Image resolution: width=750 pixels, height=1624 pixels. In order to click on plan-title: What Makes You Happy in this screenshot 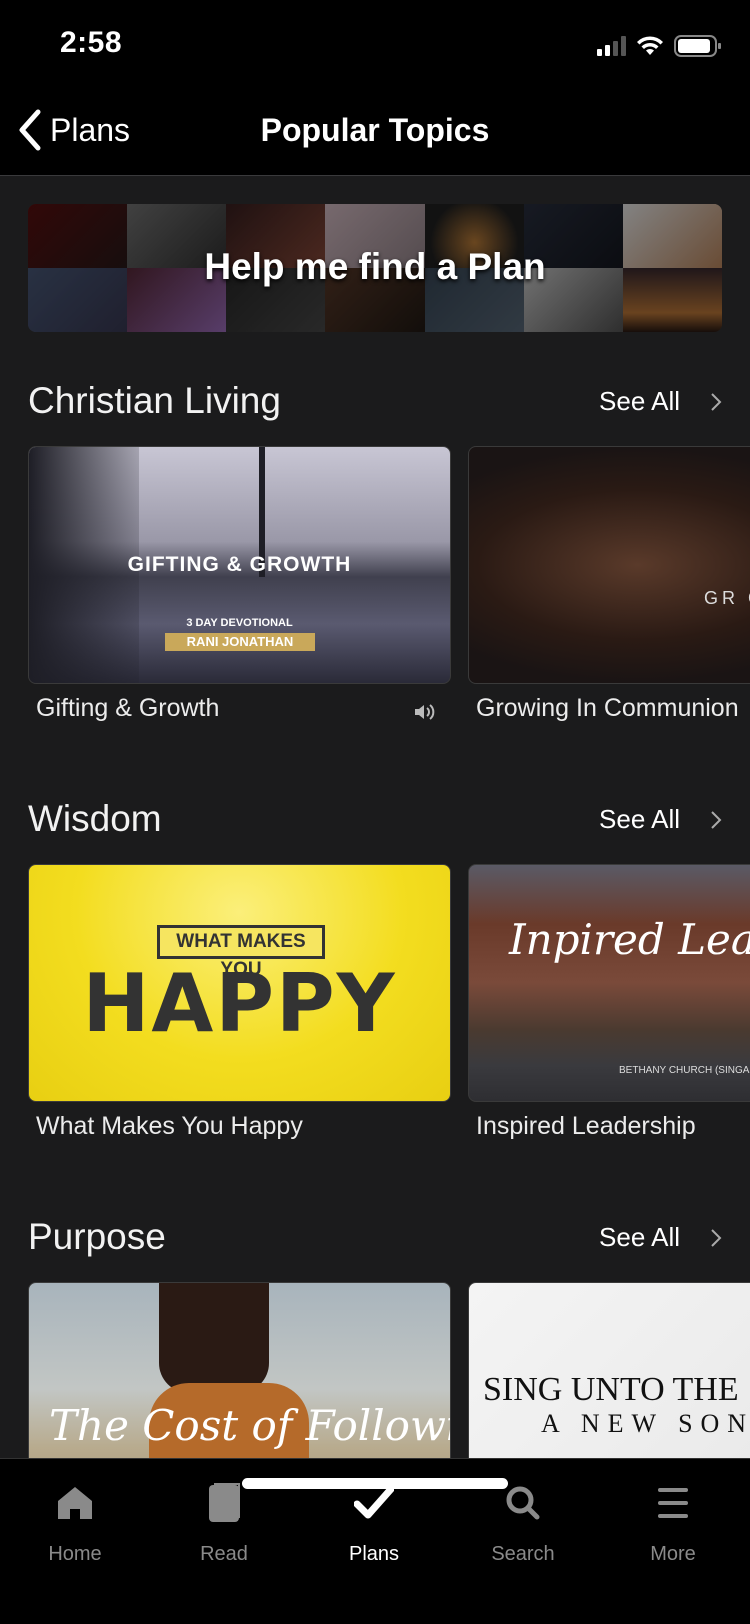, I will do `click(169, 1126)`.